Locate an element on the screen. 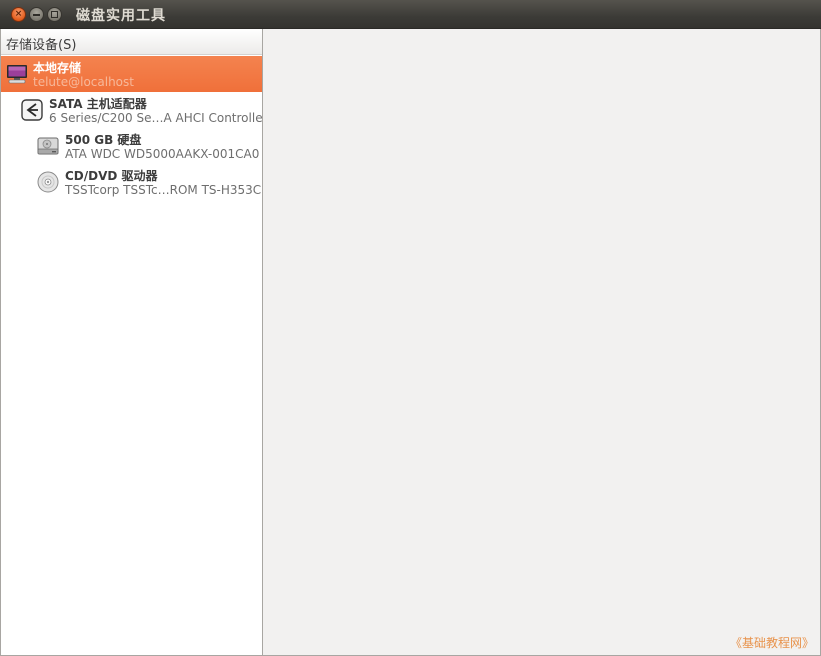 This screenshot has height=656, width=821. minimize-button is located at coordinates (36, 14).